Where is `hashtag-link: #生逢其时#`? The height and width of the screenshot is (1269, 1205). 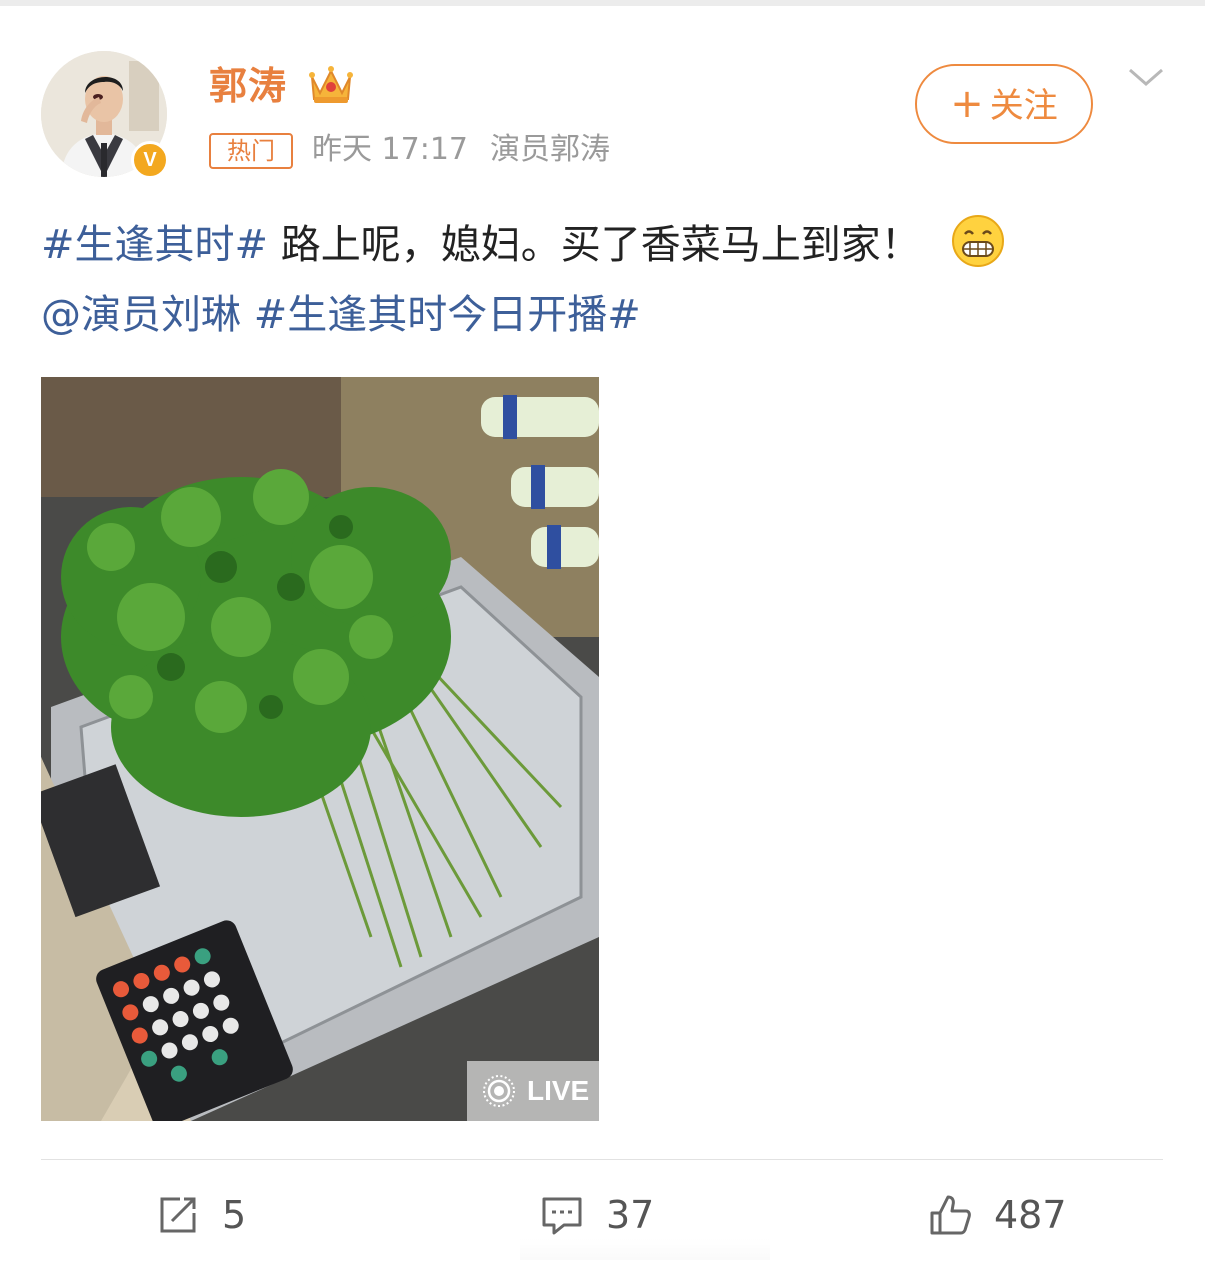 hashtag-link: #生逢其时# is located at coordinates (154, 245).